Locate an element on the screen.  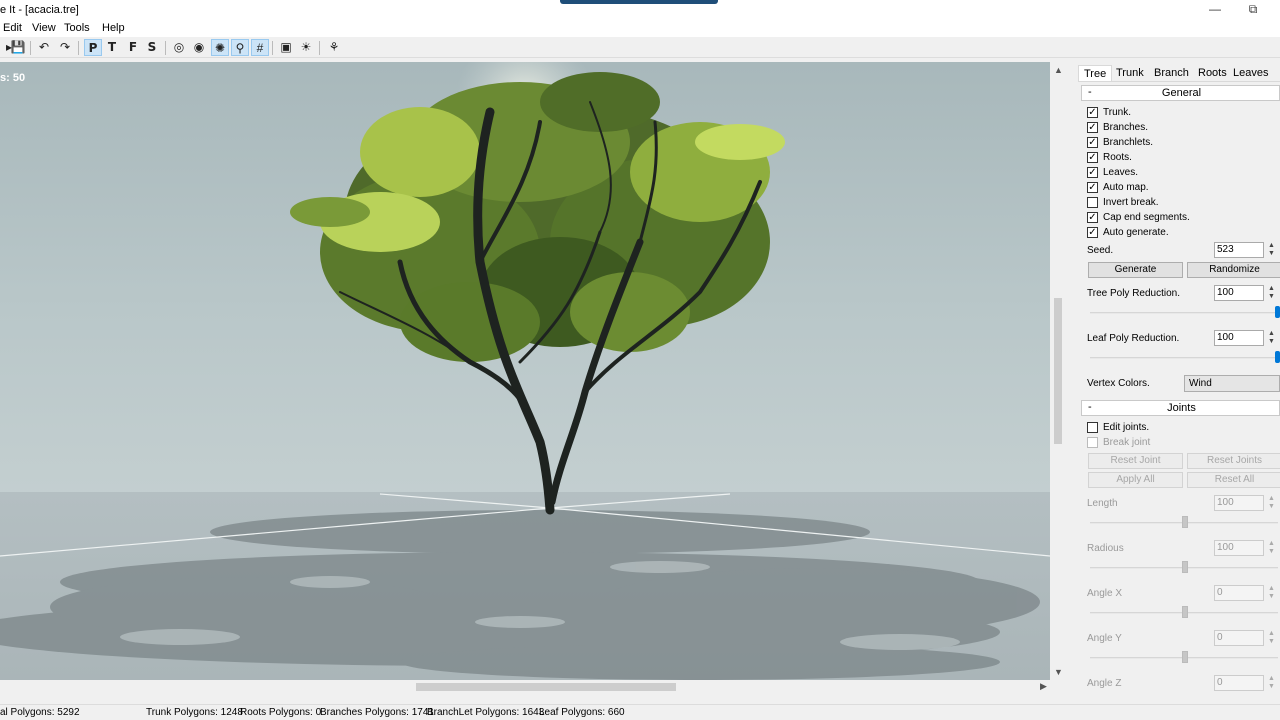
vertical-scroll-thumb is located at coordinates (1058, 371).